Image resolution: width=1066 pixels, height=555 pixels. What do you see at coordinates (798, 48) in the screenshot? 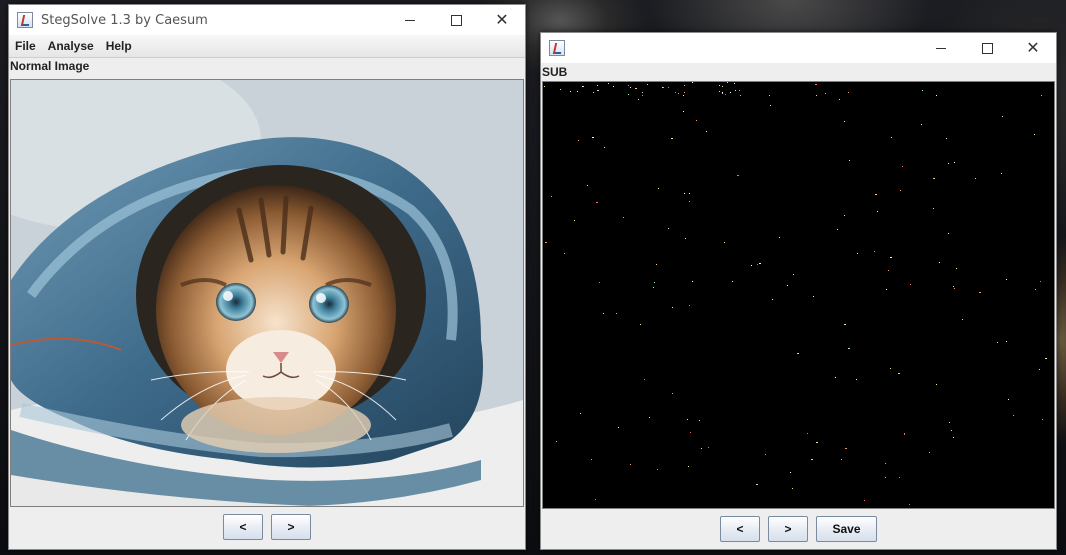
I see `sub-titlebar: ✕` at bounding box center [798, 48].